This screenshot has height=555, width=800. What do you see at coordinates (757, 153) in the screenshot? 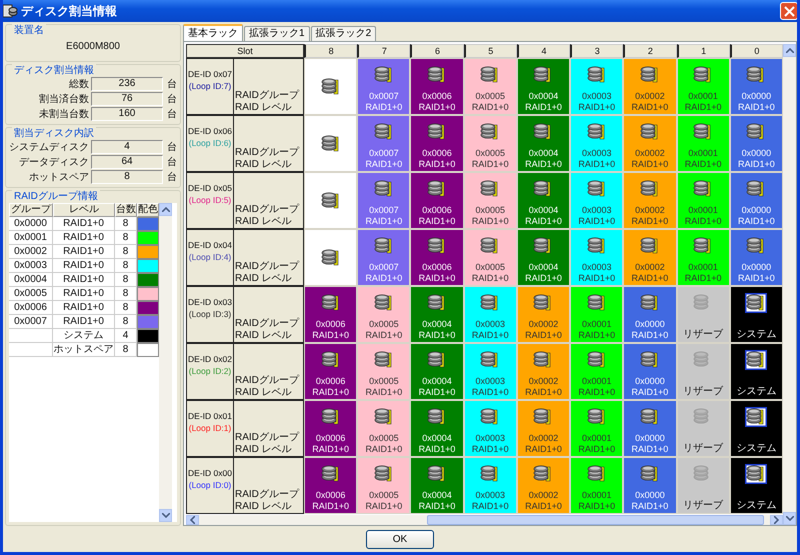
I see `group-id-label: 0x0000` at bounding box center [757, 153].